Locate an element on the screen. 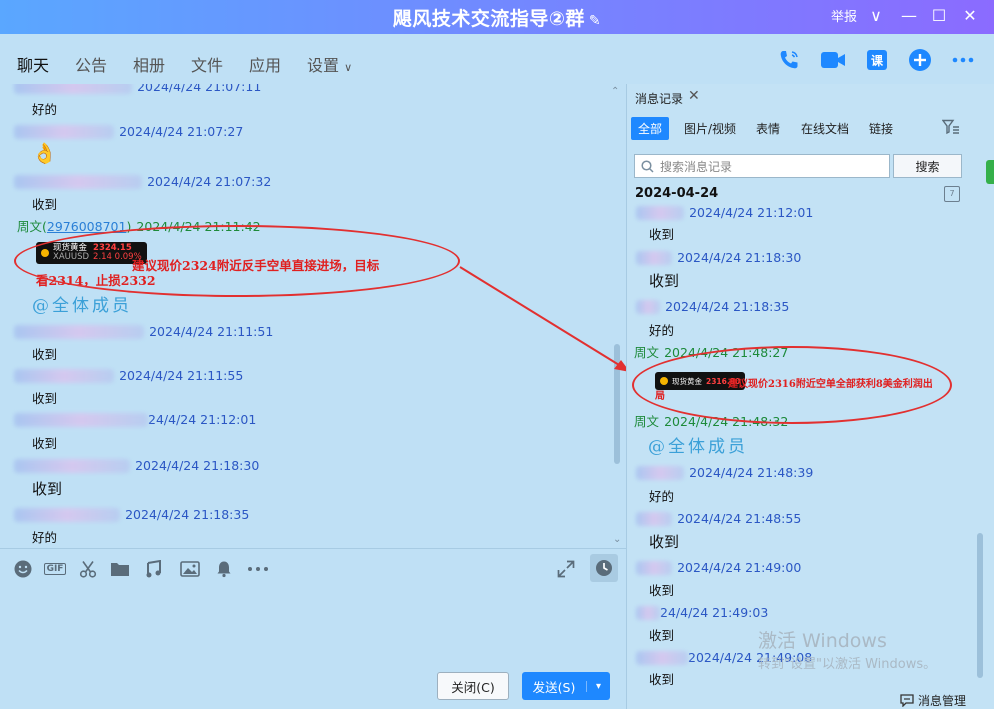 The image size is (994, 709). tab-chat: 聊天 is located at coordinates (33, 64).